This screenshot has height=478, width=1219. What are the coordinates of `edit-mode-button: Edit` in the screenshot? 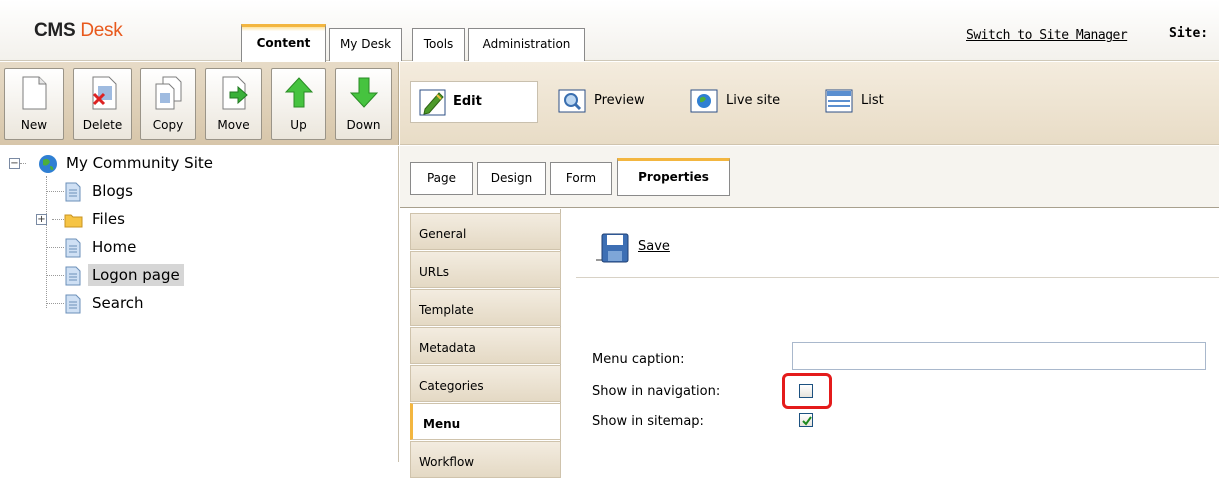 It's located at (474, 102).